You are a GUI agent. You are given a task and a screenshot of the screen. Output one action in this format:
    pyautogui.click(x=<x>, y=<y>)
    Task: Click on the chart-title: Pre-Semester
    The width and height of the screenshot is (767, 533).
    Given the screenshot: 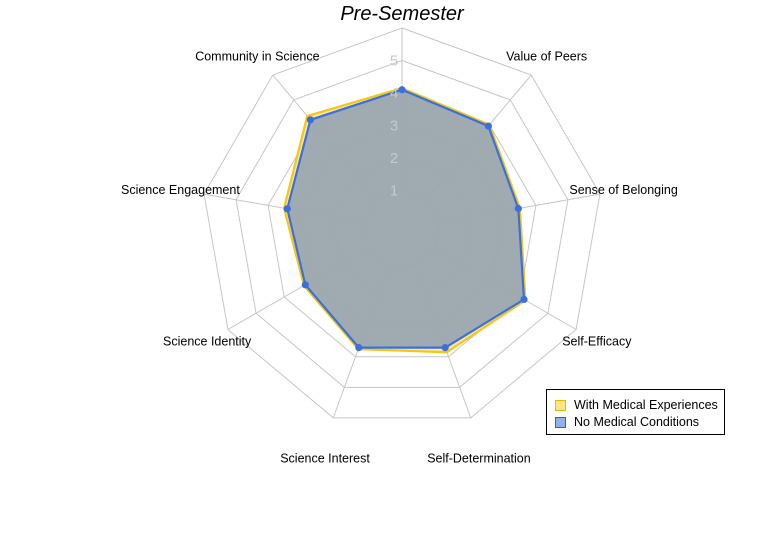 What is the action you would take?
    pyautogui.click(x=402, y=14)
    